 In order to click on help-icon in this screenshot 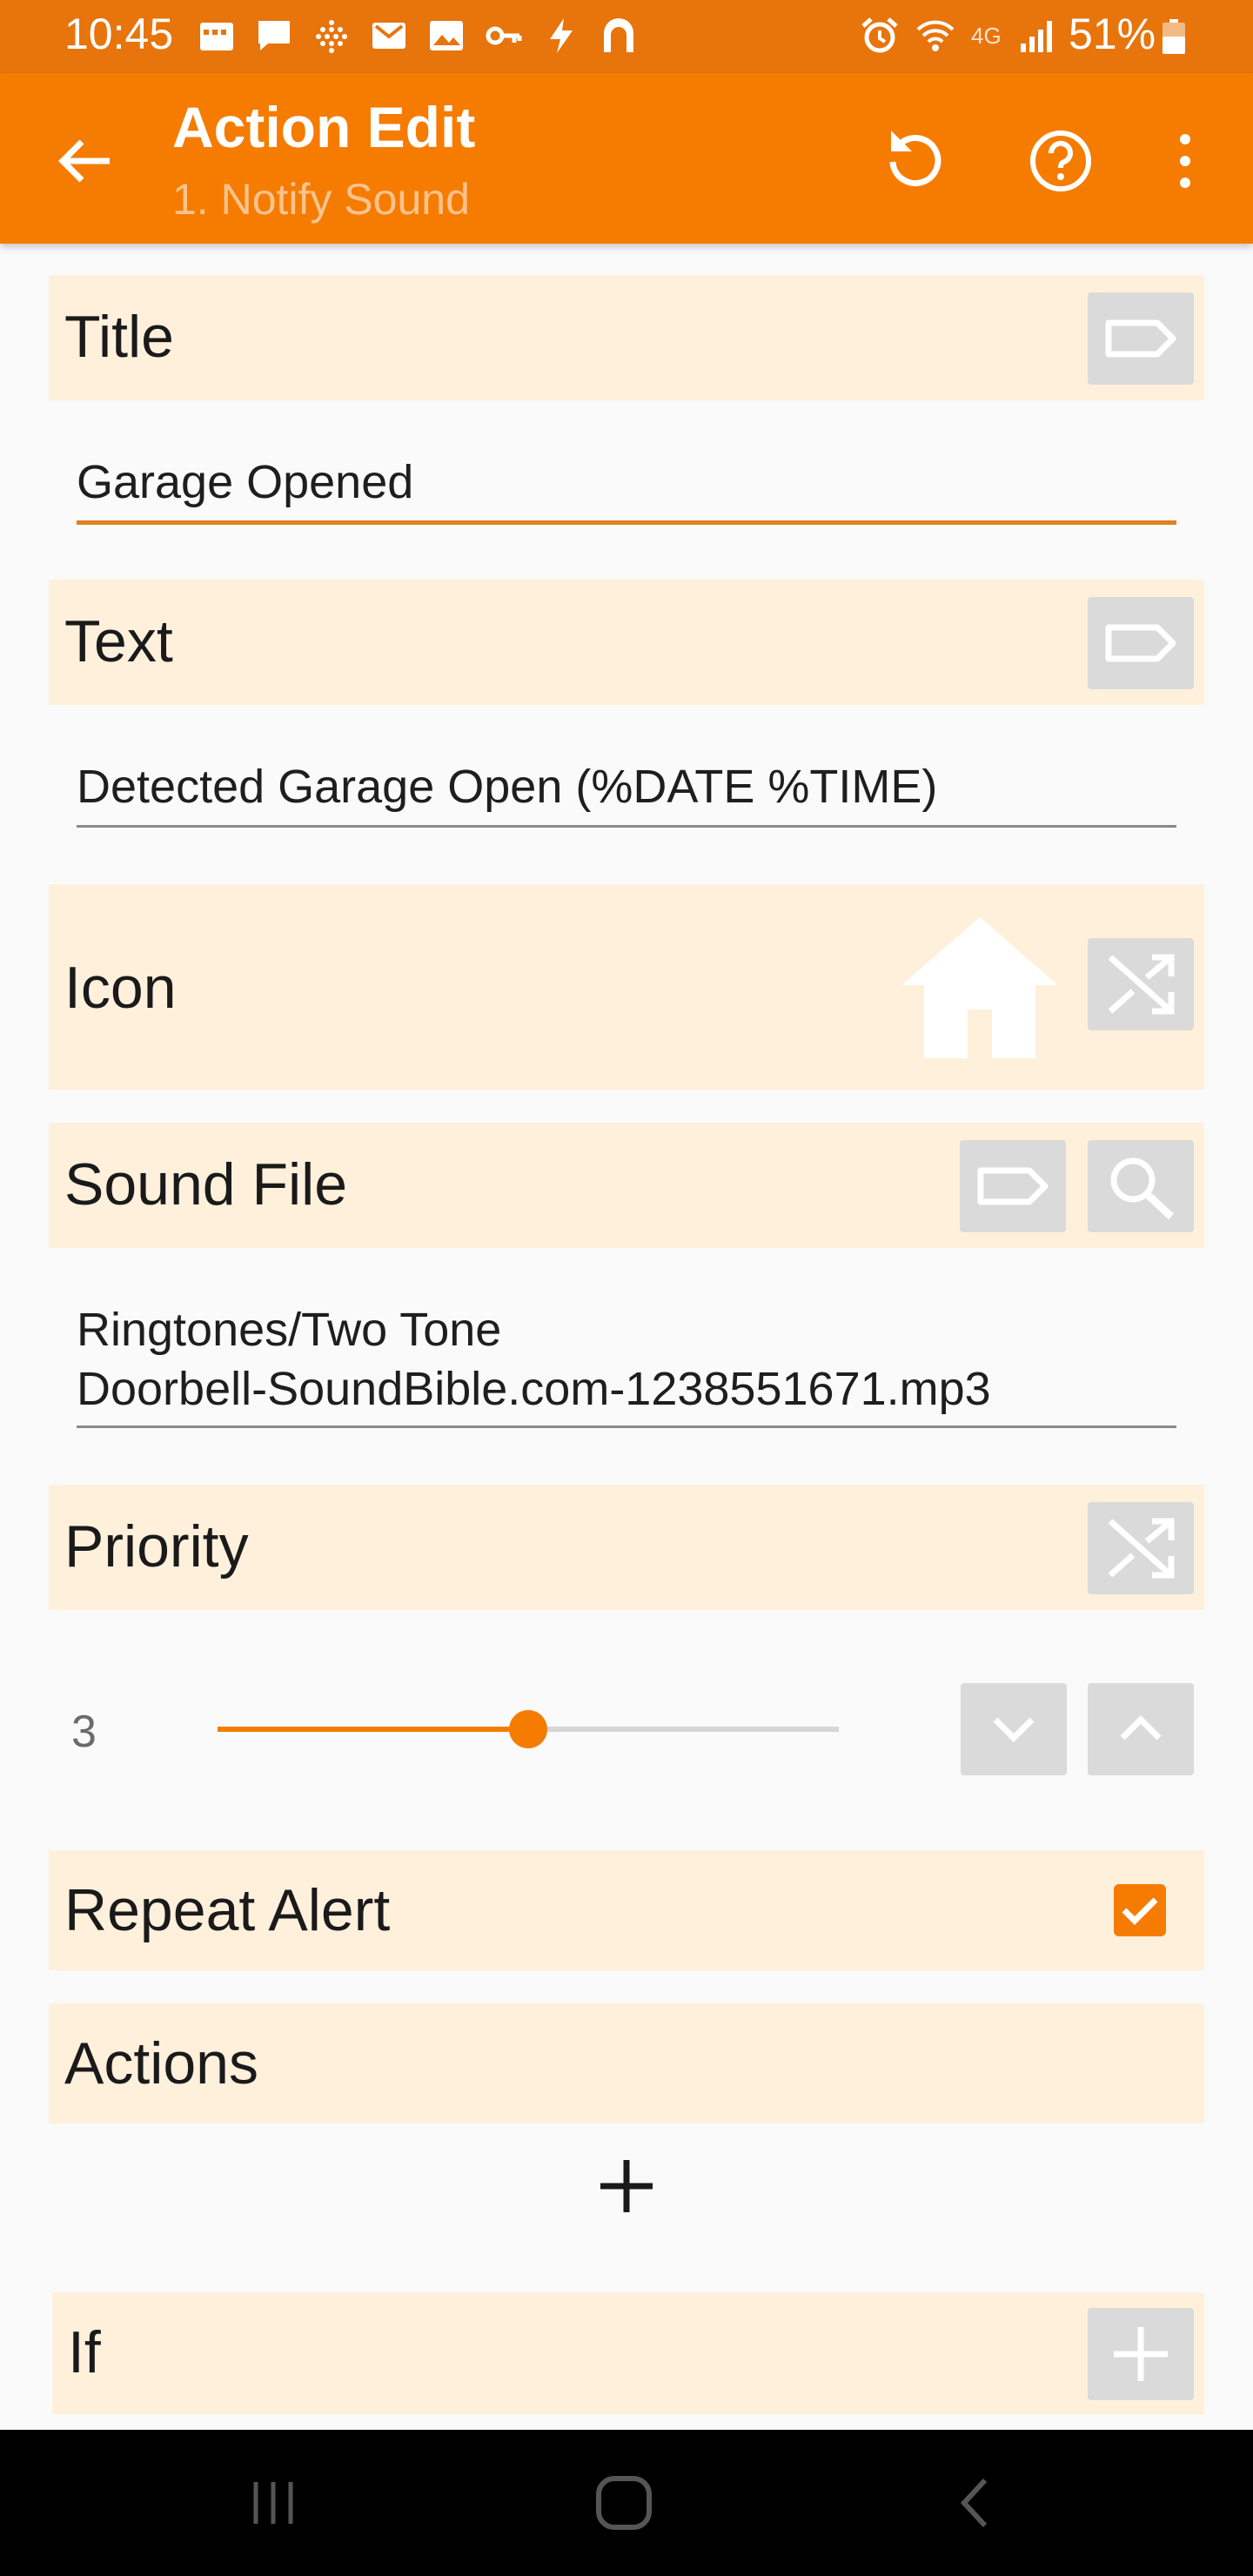, I will do `click(1060, 161)`.